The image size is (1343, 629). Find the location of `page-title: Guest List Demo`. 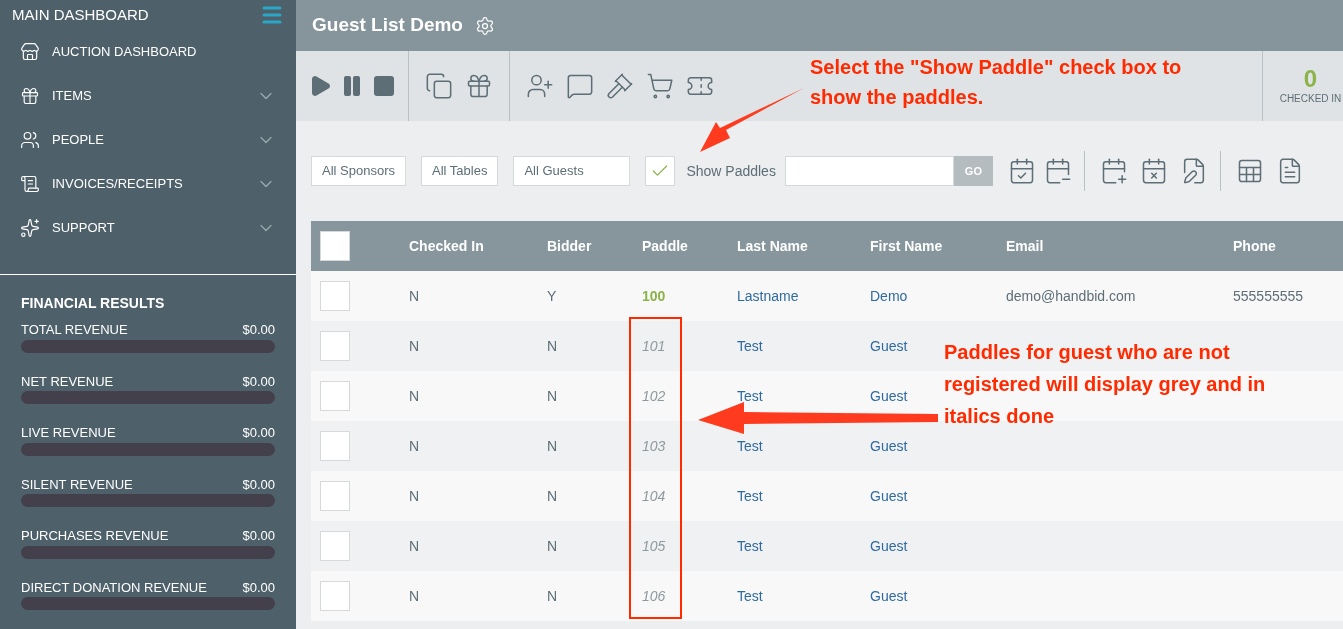

page-title: Guest List Demo is located at coordinates (387, 25).